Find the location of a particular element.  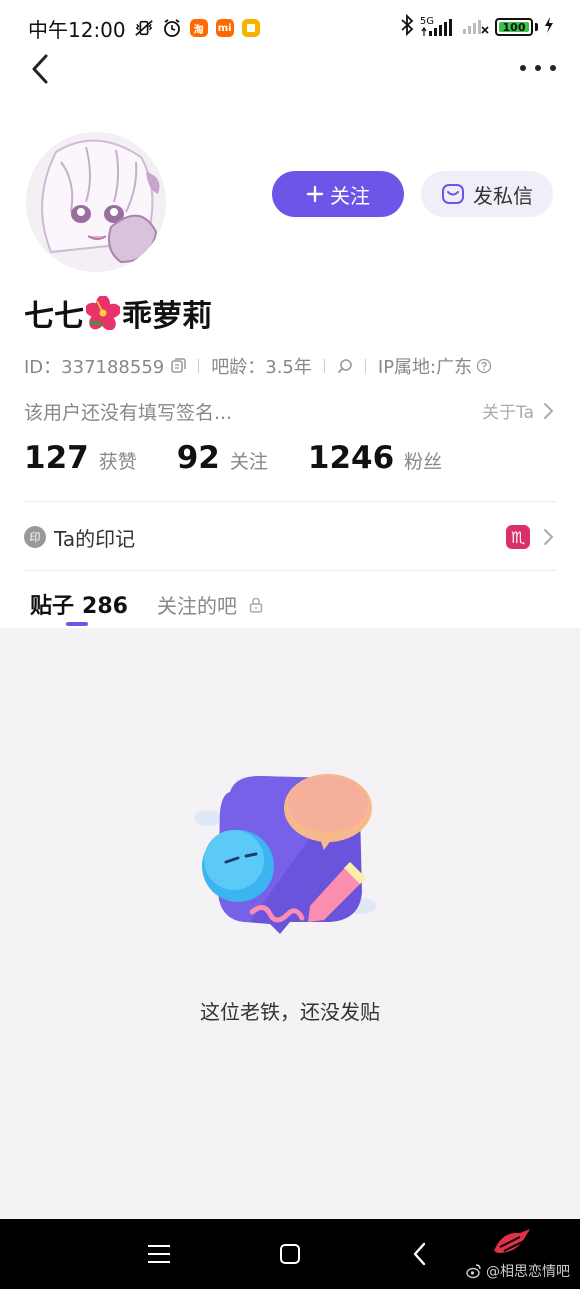

taobao-icon: 淘 is located at coordinates (198, 28).